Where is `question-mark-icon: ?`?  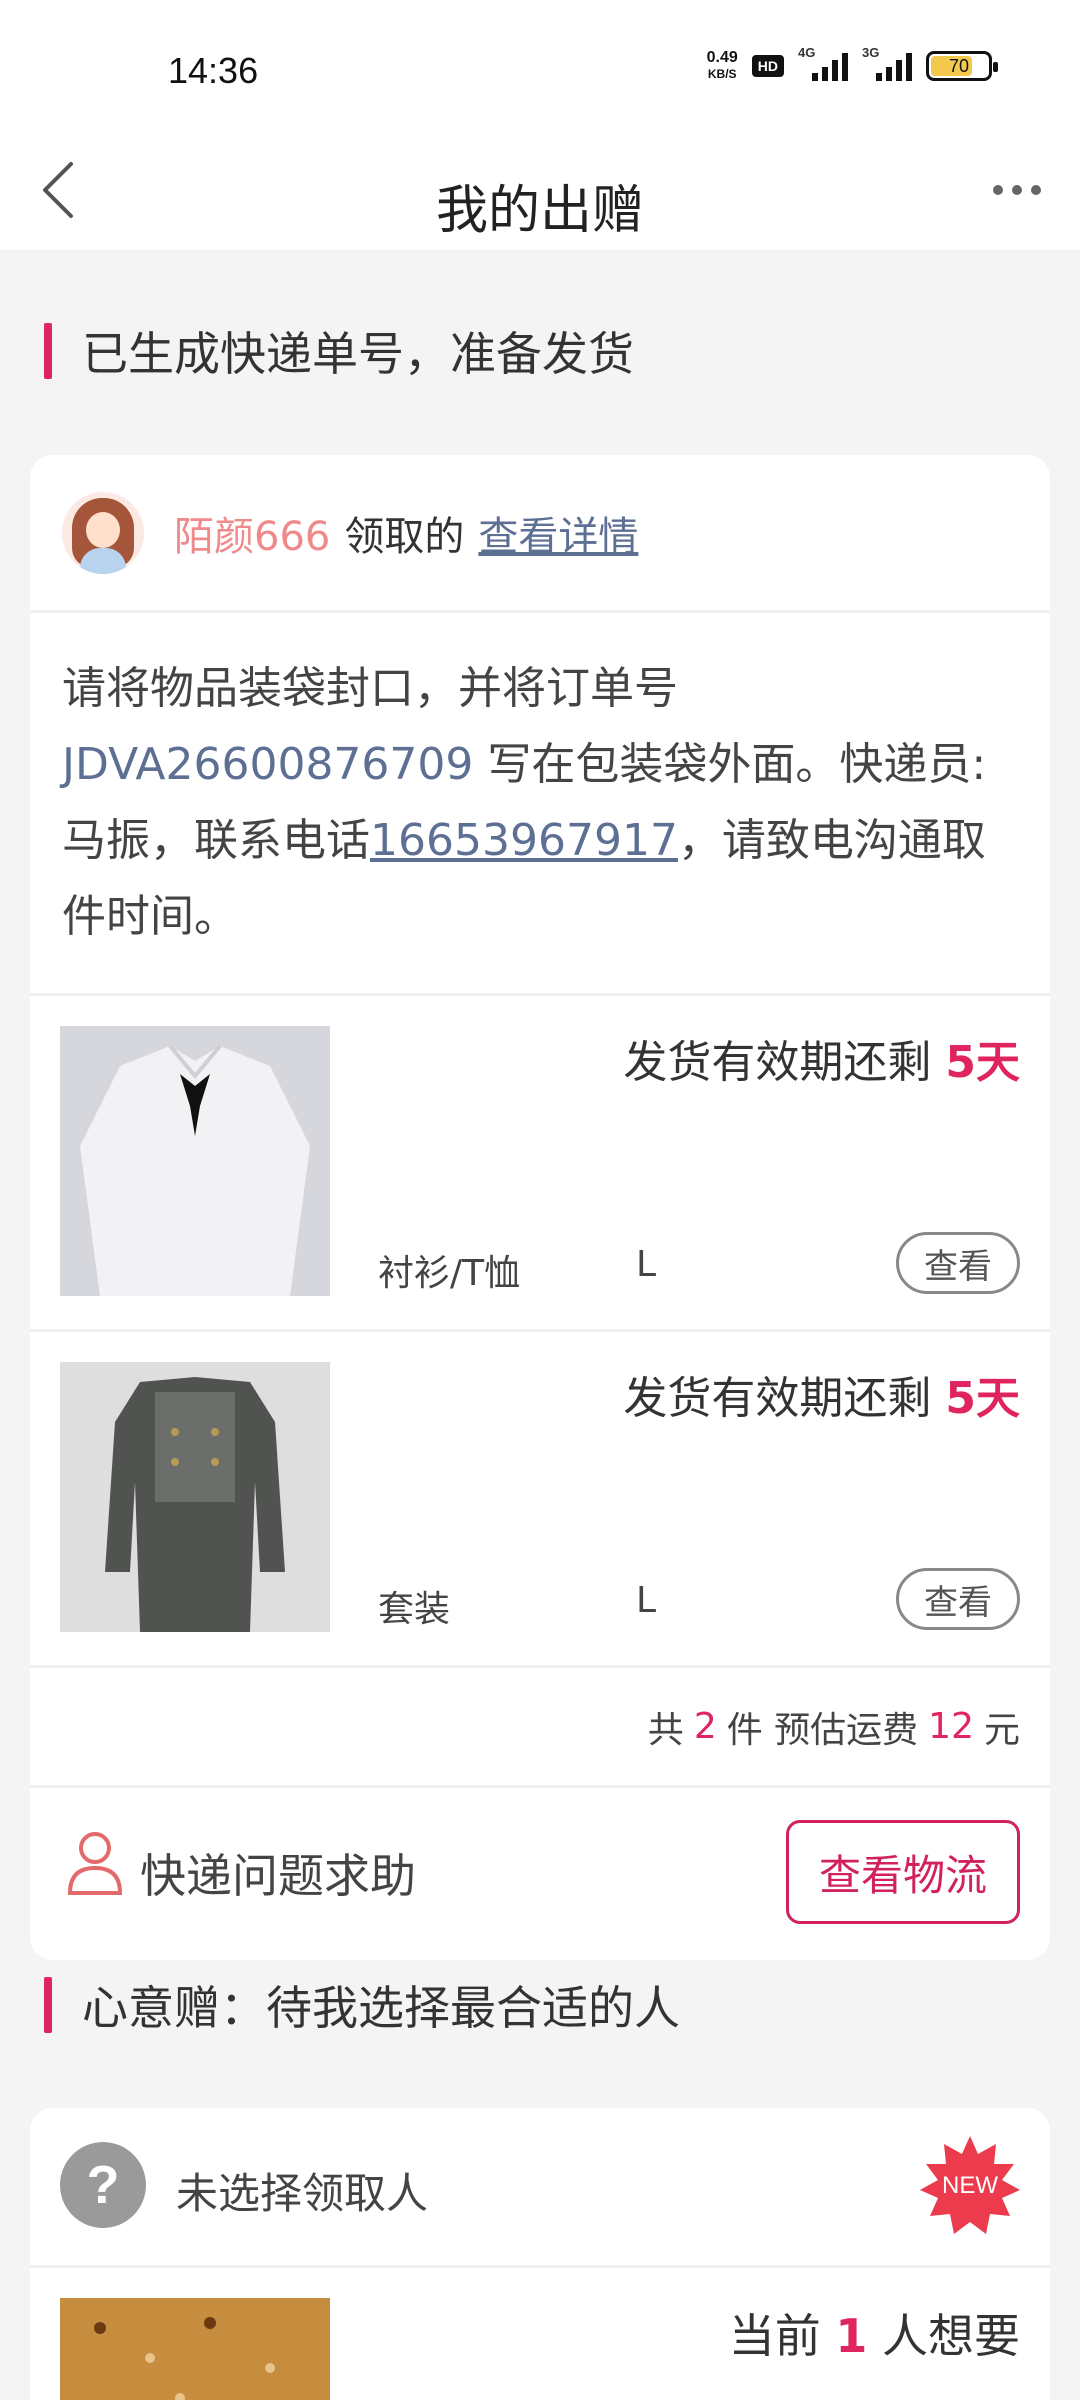
question-mark-icon: ? is located at coordinates (103, 2185).